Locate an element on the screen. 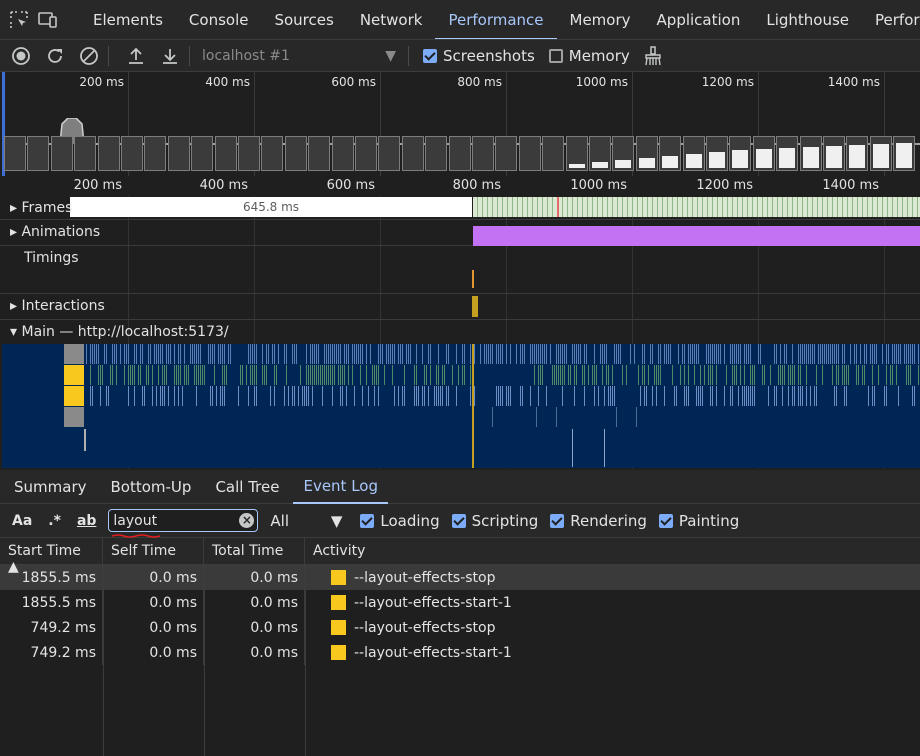  regex-button: .* is located at coordinates (54, 521).